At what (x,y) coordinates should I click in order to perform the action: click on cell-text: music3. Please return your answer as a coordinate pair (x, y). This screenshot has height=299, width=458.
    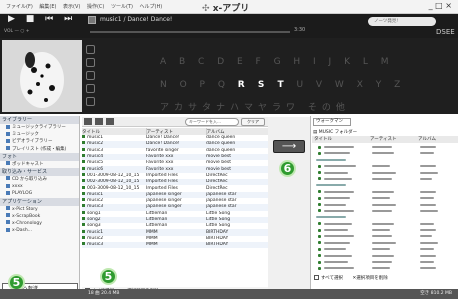
    Looking at the image, I should click on (95, 245).